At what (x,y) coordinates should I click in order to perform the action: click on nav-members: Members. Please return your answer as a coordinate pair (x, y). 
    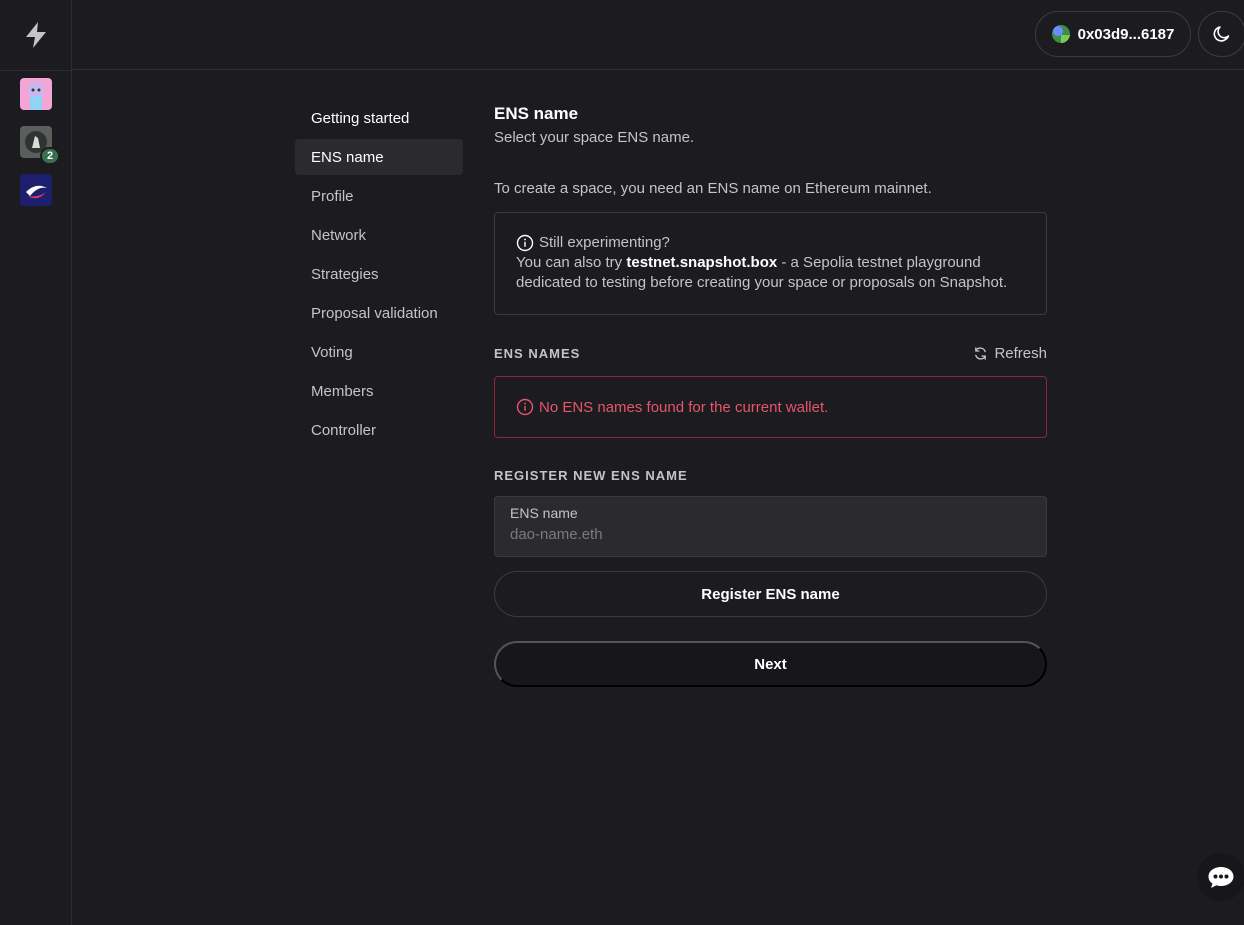
    Looking at the image, I should click on (379, 391).